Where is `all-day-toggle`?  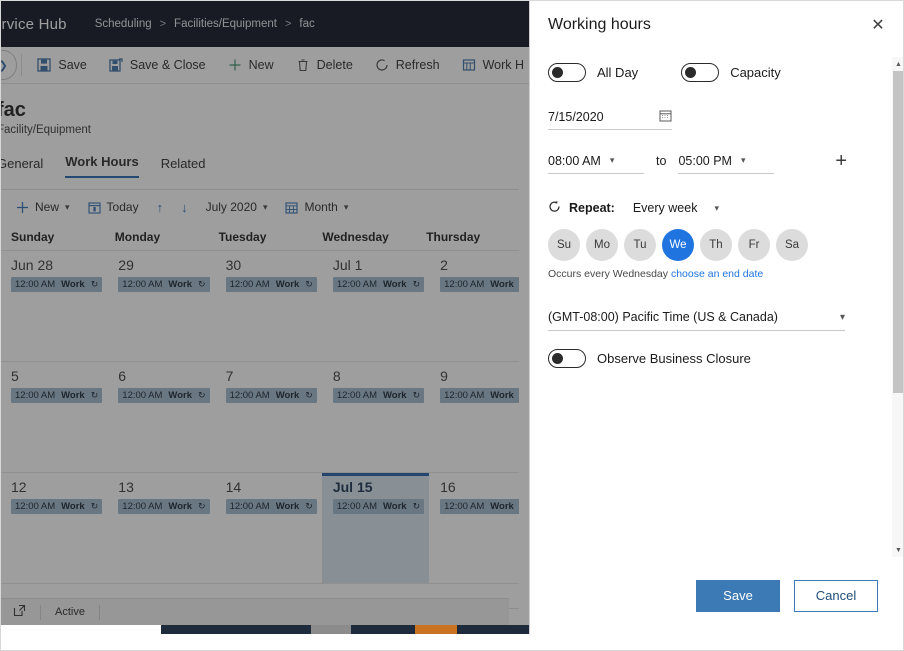 all-day-toggle is located at coordinates (567, 72).